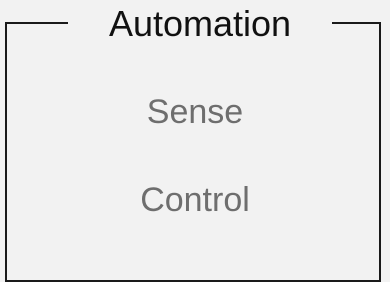 The height and width of the screenshot is (282, 390). What do you see at coordinates (200, 24) in the screenshot?
I see `group-title: Automation` at bounding box center [200, 24].